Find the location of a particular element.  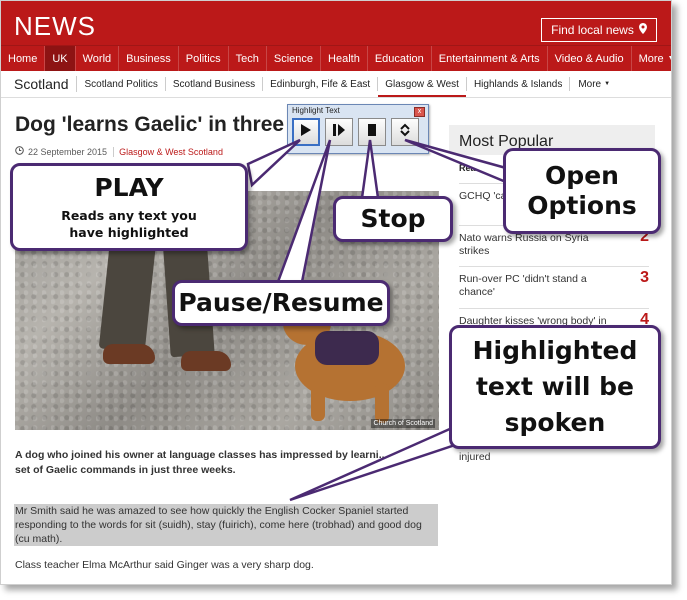

subnav-item-scotland-business: Scotland Business is located at coordinates (215, 84).